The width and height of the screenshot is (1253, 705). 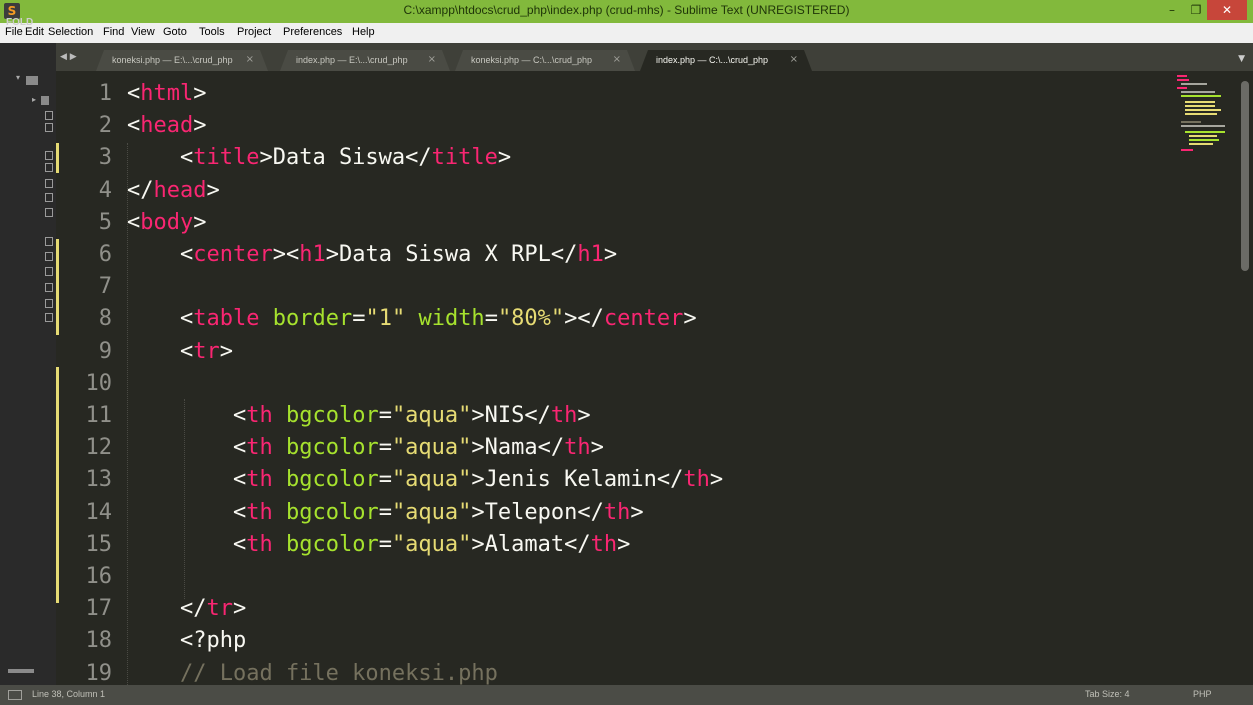 I want to click on code-line: 11 <th bgcolor="aqua">NIS</th>, so click(x=646, y=416).